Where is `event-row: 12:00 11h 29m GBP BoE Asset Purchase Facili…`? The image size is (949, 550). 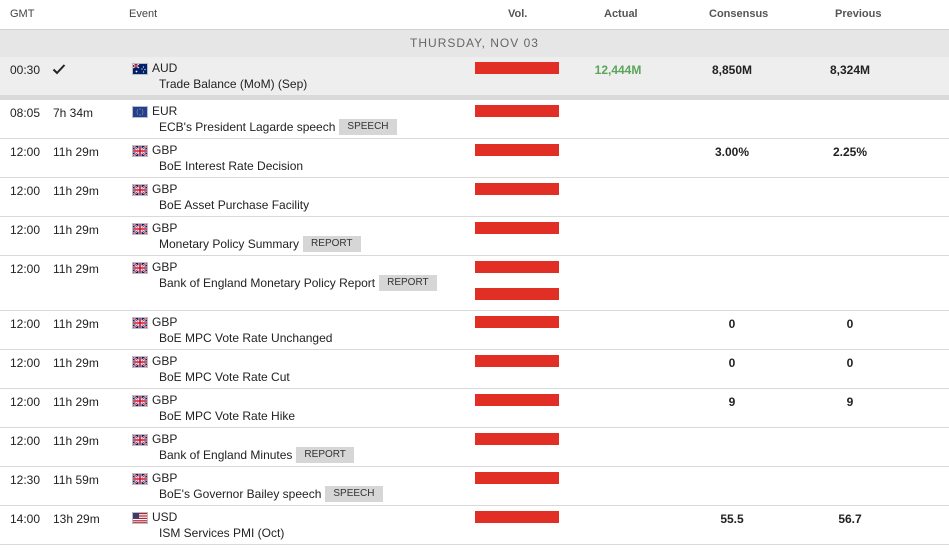
event-row: 12:00 11h 29m GBP BoE Asset Purchase Facili… is located at coordinates (474, 197).